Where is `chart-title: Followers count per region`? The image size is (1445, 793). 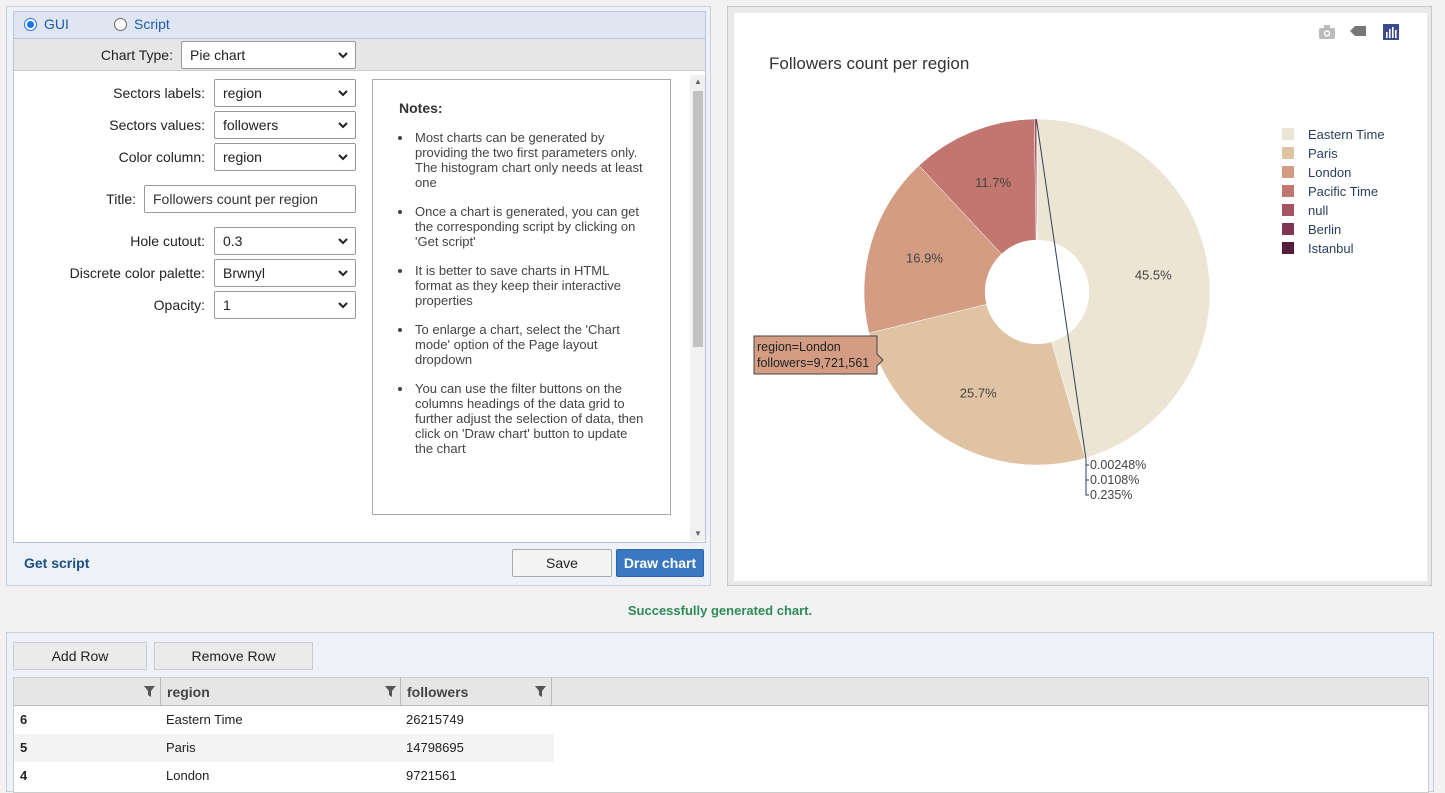 chart-title: Followers count per region is located at coordinates (869, 63).